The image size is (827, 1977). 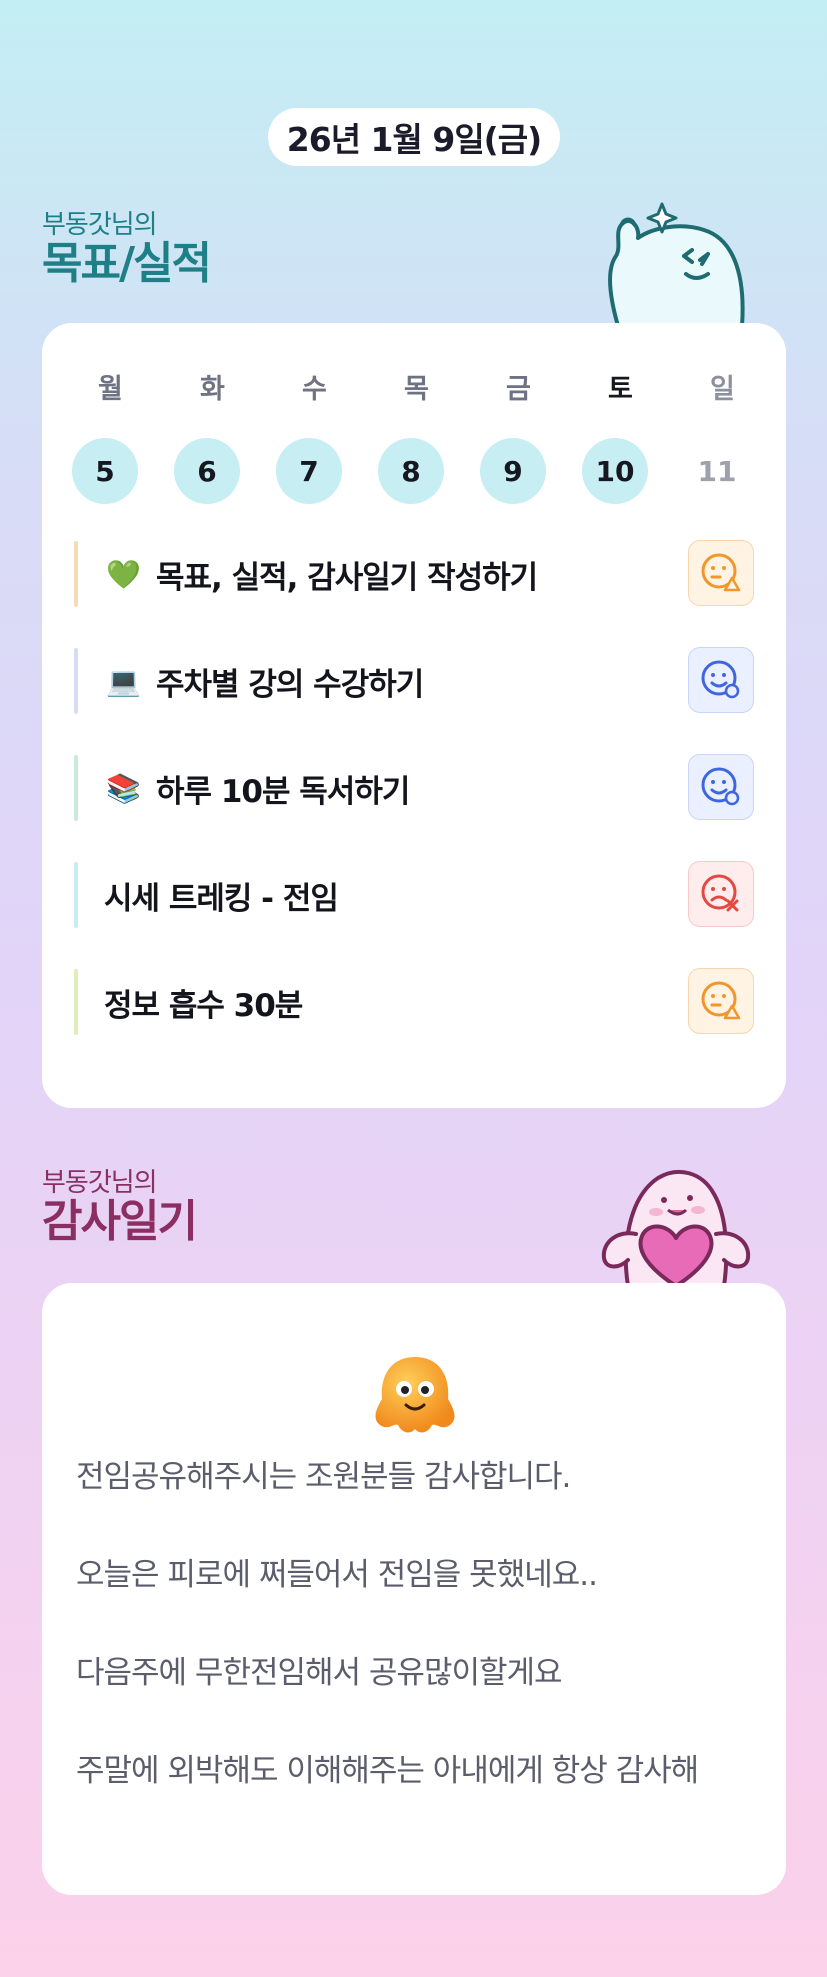 I want to click on weekday-thu: 목, so click(x=416, y=389).